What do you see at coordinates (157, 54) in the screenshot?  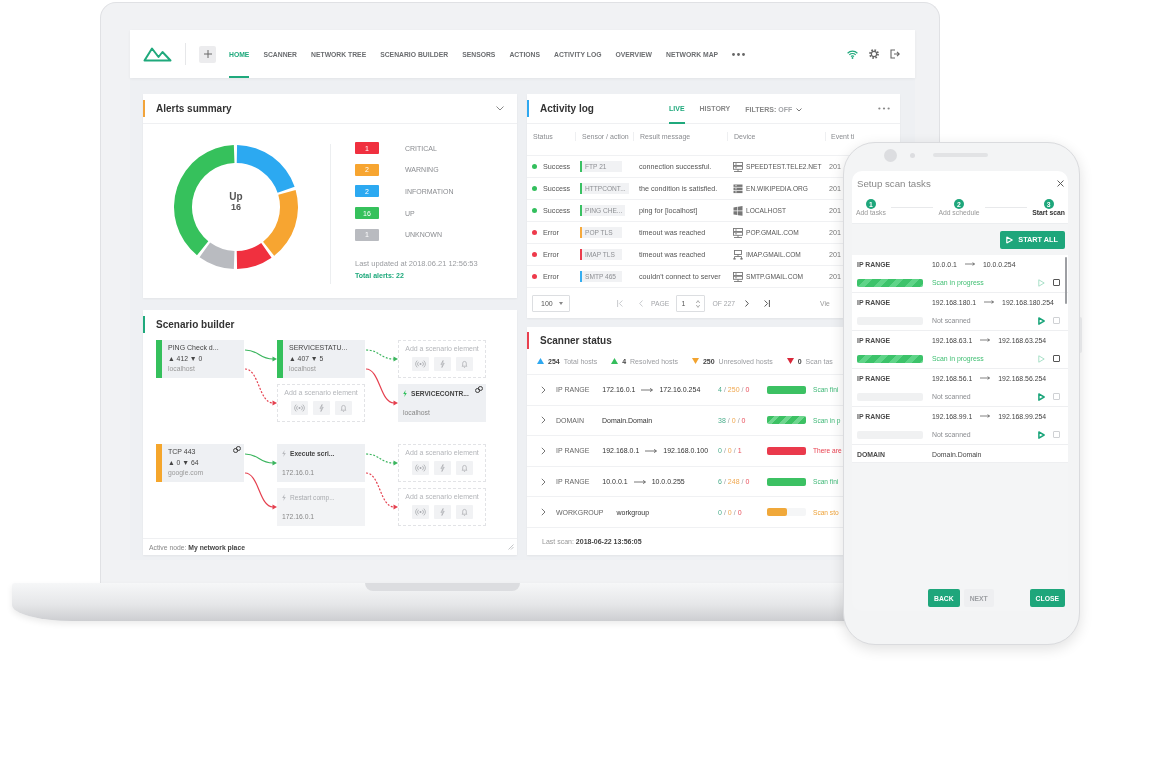 I see `mountain-logo-icon` at bounding box center [157, 54].